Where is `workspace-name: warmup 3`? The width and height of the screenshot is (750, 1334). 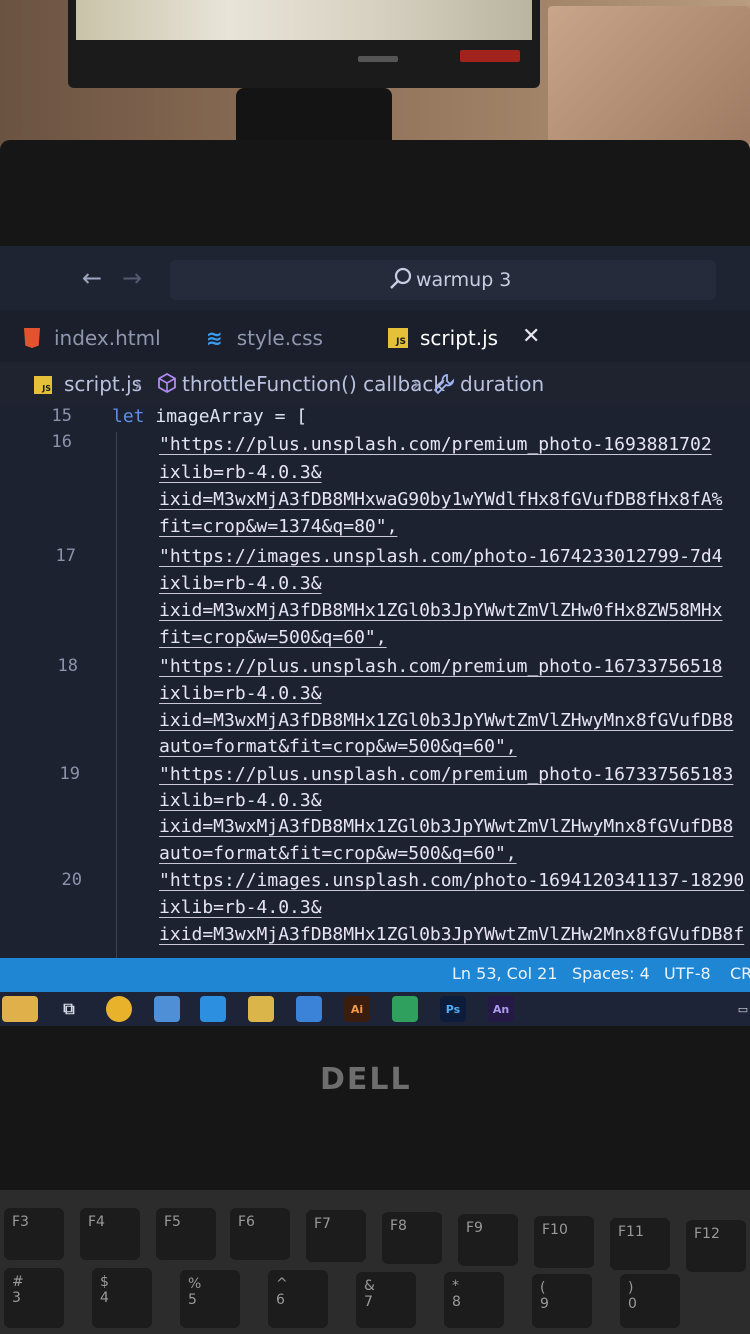
workspace-name: warmup 3 is located at coordinates (464, 280).